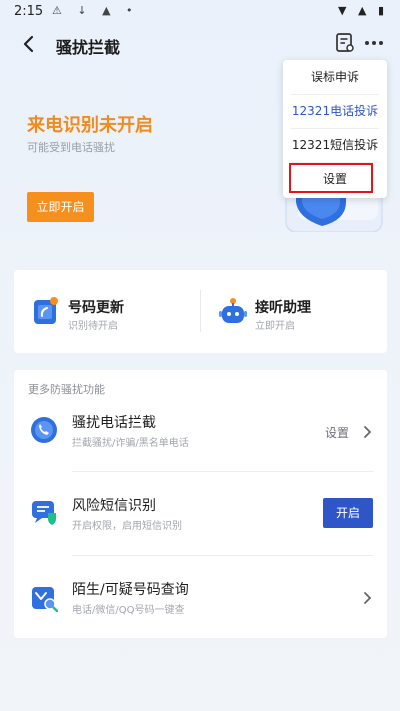  Describe the element at coordinates (127, 526) in the screenshot. I see `row-risk-sms-desc: 开启权限，启用短信识别` at that location.